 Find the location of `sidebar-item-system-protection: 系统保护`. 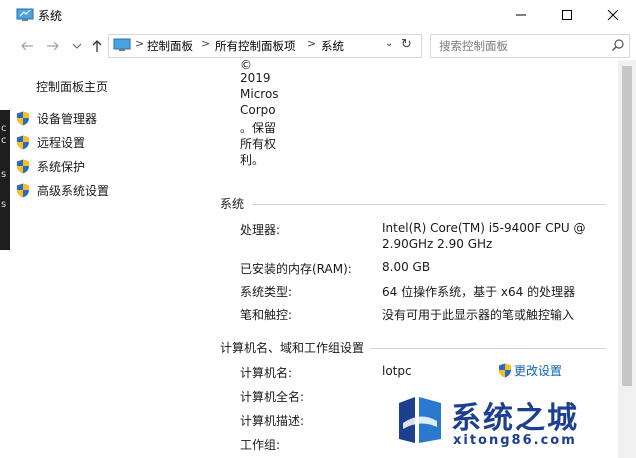

sidebar-item-system-protection: 系统保护 is located at coordinates (50, 166).